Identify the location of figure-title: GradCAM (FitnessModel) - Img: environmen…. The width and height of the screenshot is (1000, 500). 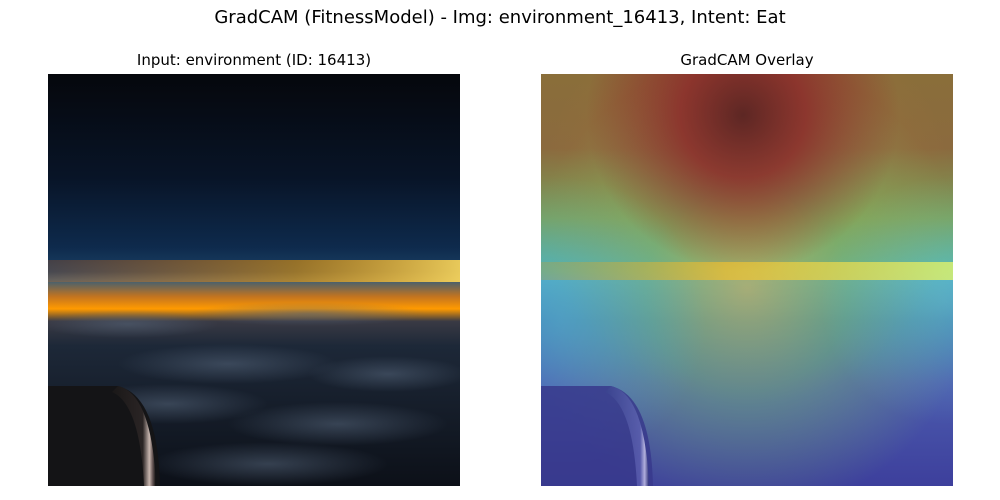
(500, 17).